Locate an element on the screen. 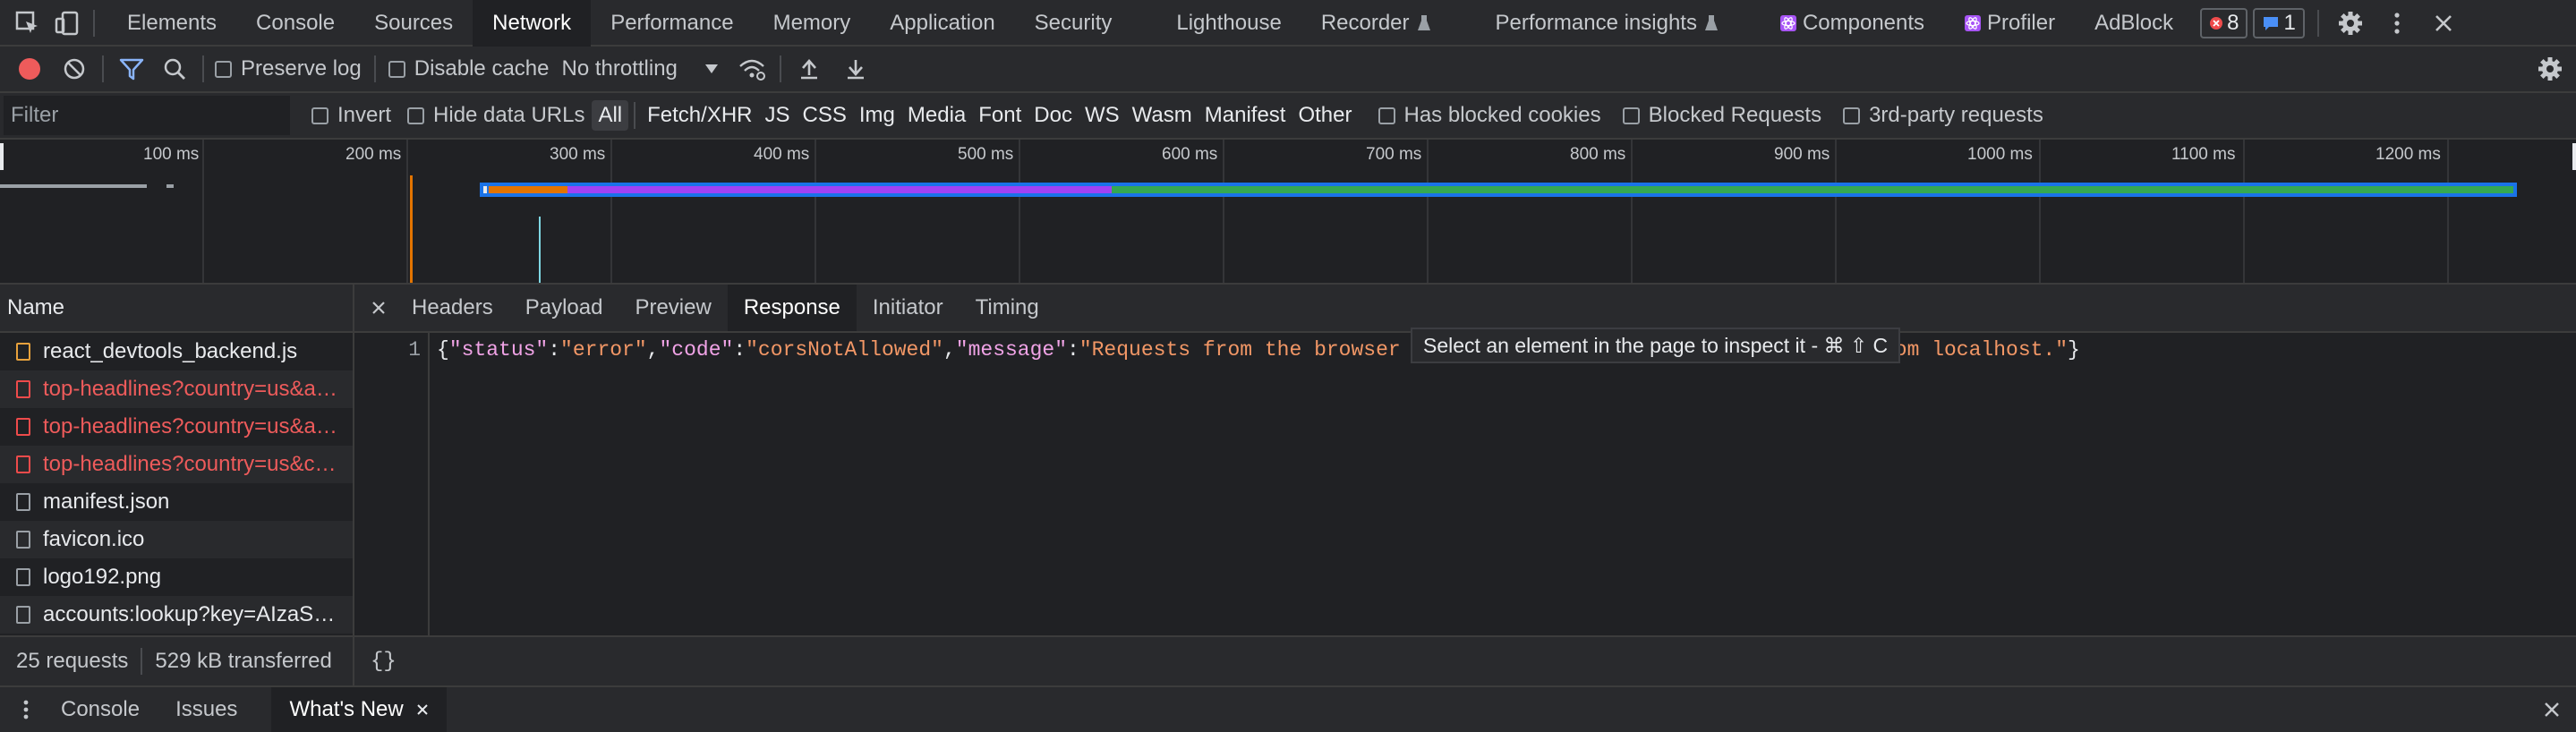 This screenshot has height=732, width=2576. filter-type-manifest: Manifest is located at coordinates (1245, 115).